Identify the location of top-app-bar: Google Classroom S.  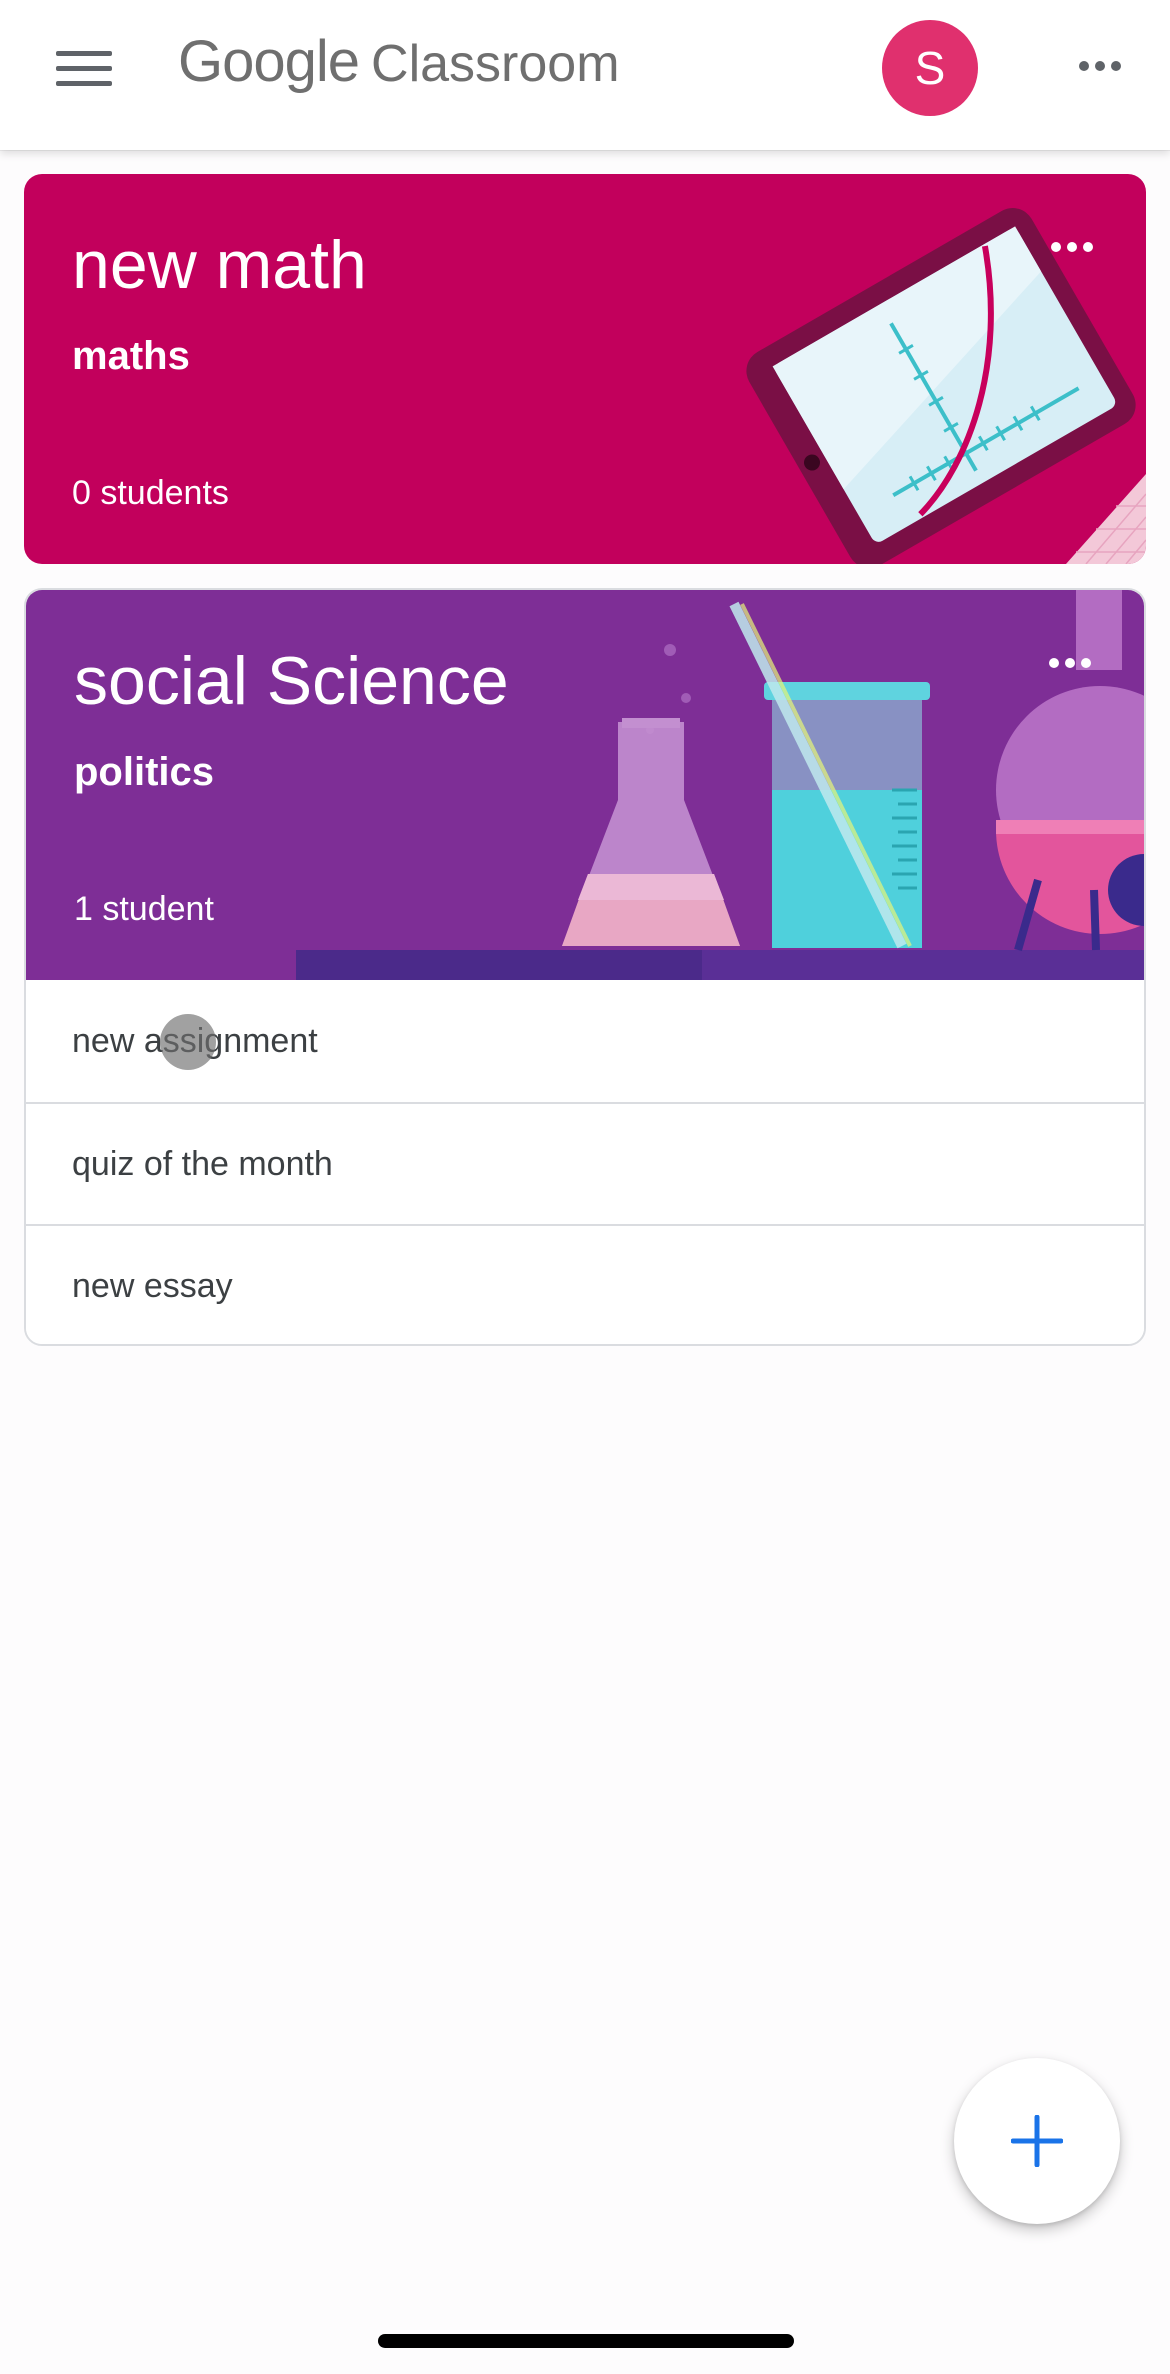
(585, 75).